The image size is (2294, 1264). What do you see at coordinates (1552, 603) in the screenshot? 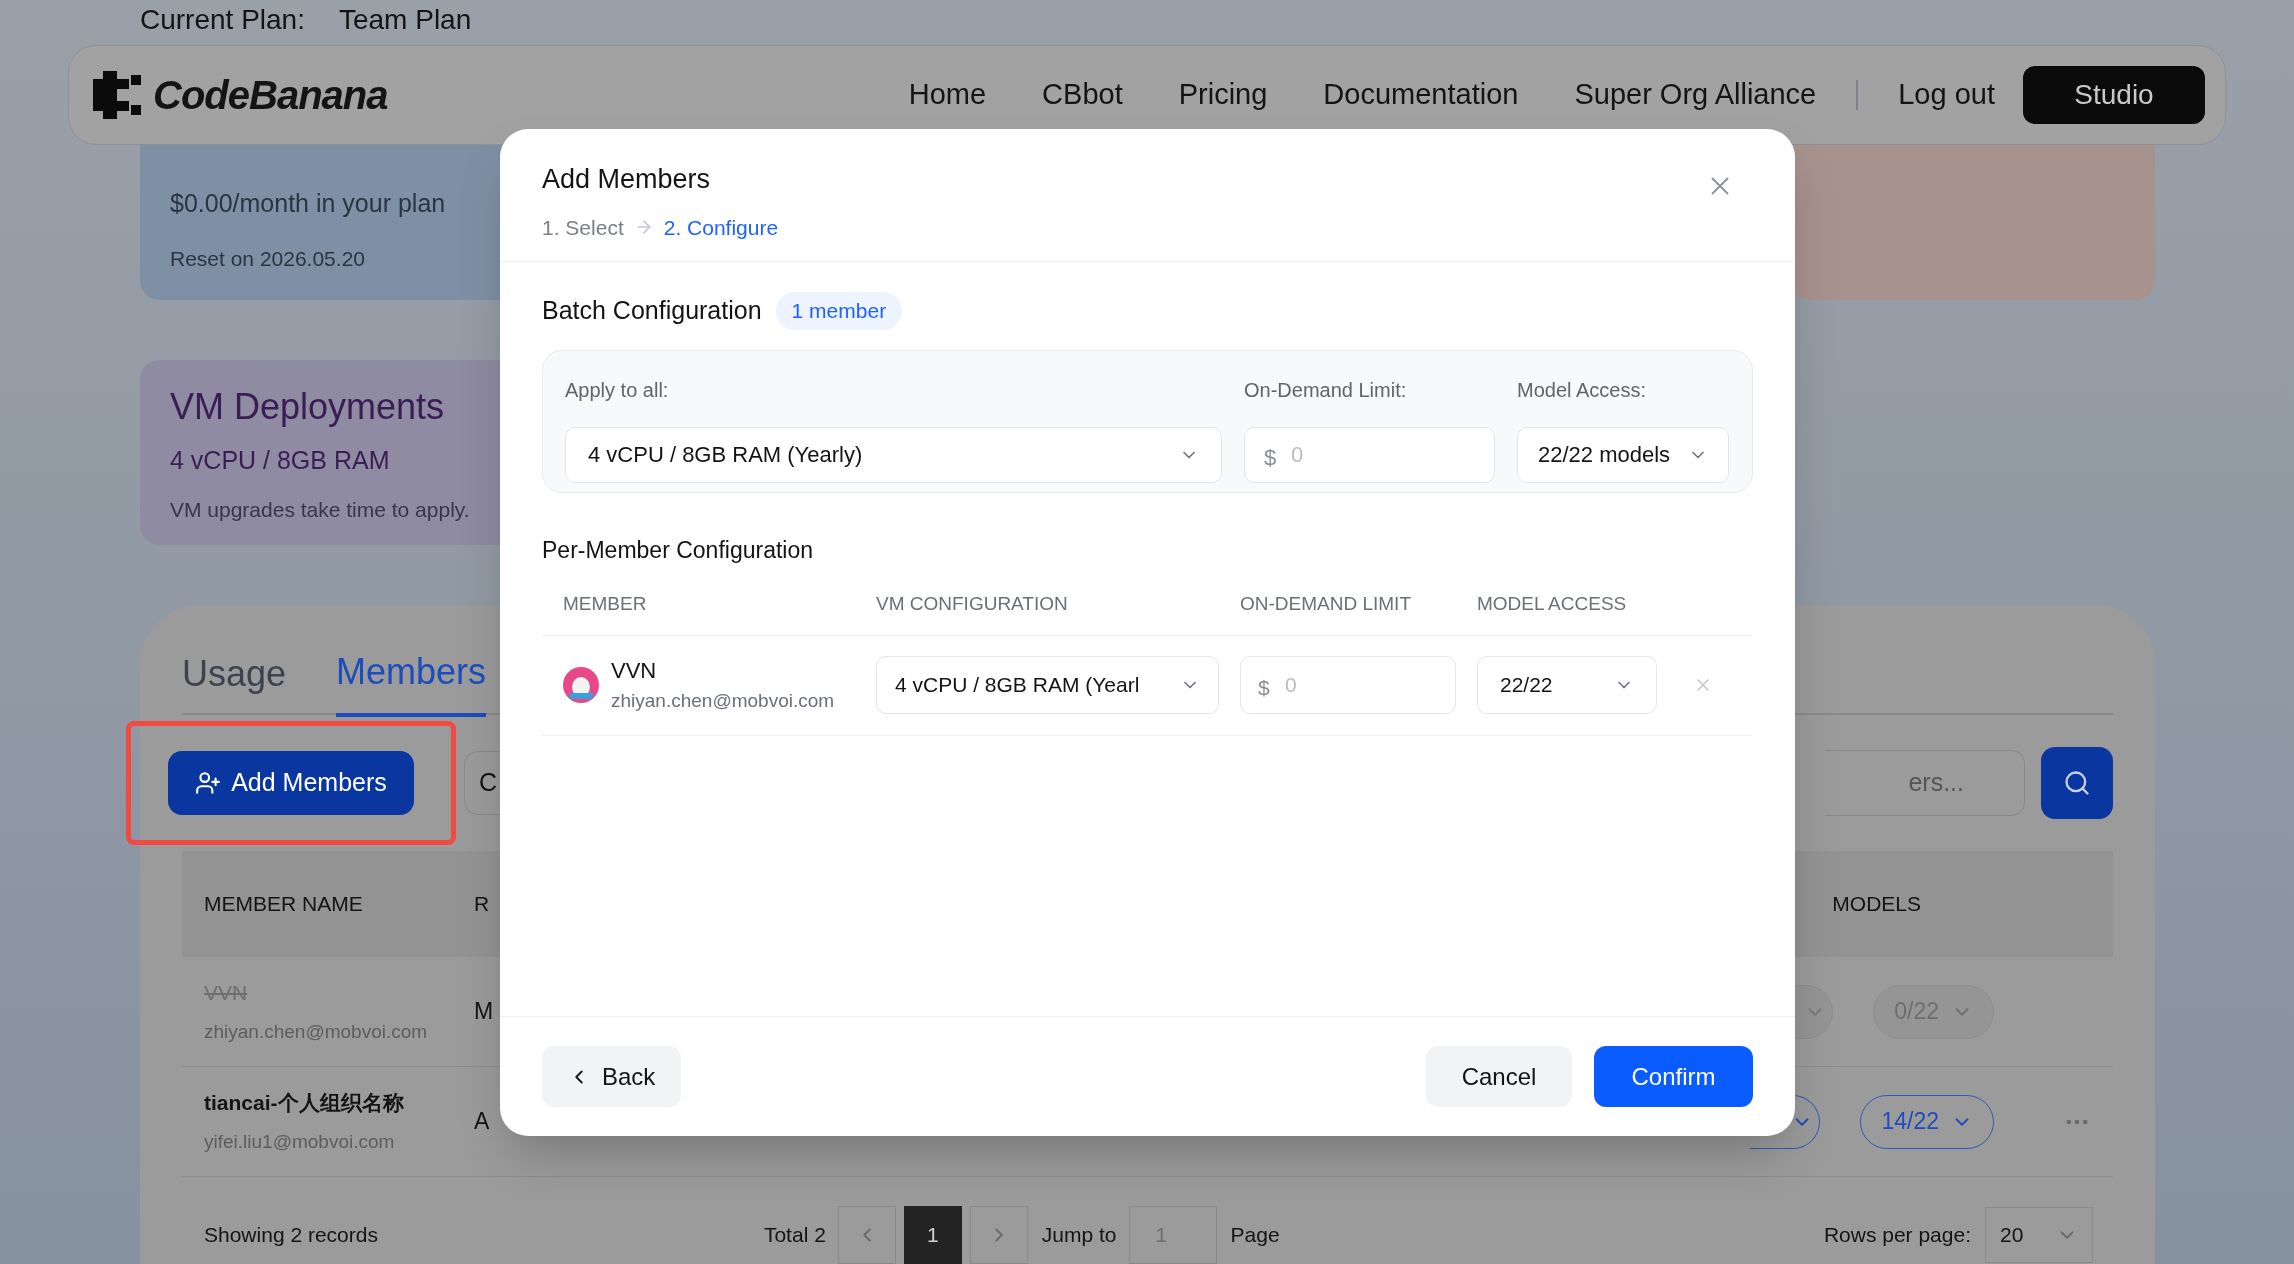
I see `column-header: MODEL ACCESS` at bounding box center [1552, 603].